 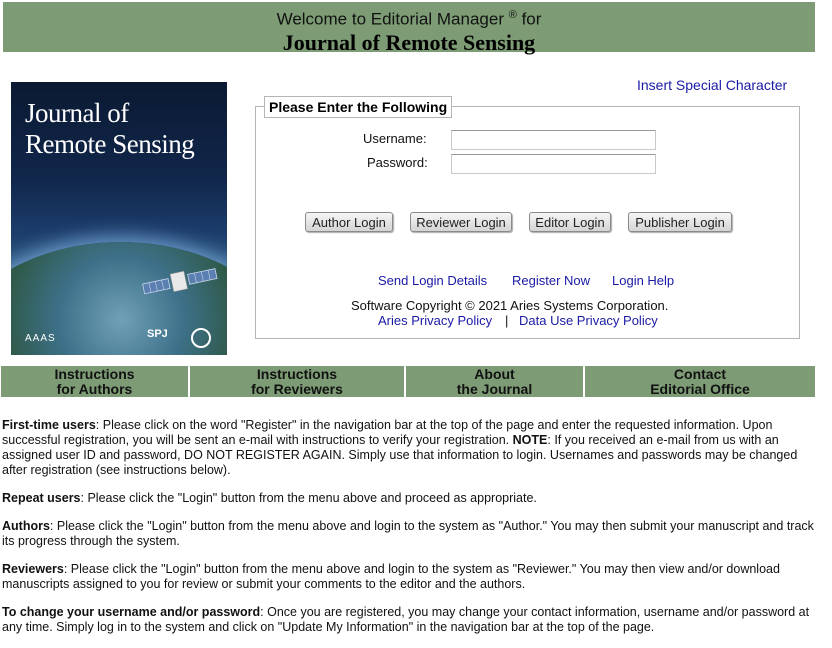 What do you see at coordinates (643, 280) in the screenshot?
I see `login-help-link: Login Help` at bounding box center [643, 280].